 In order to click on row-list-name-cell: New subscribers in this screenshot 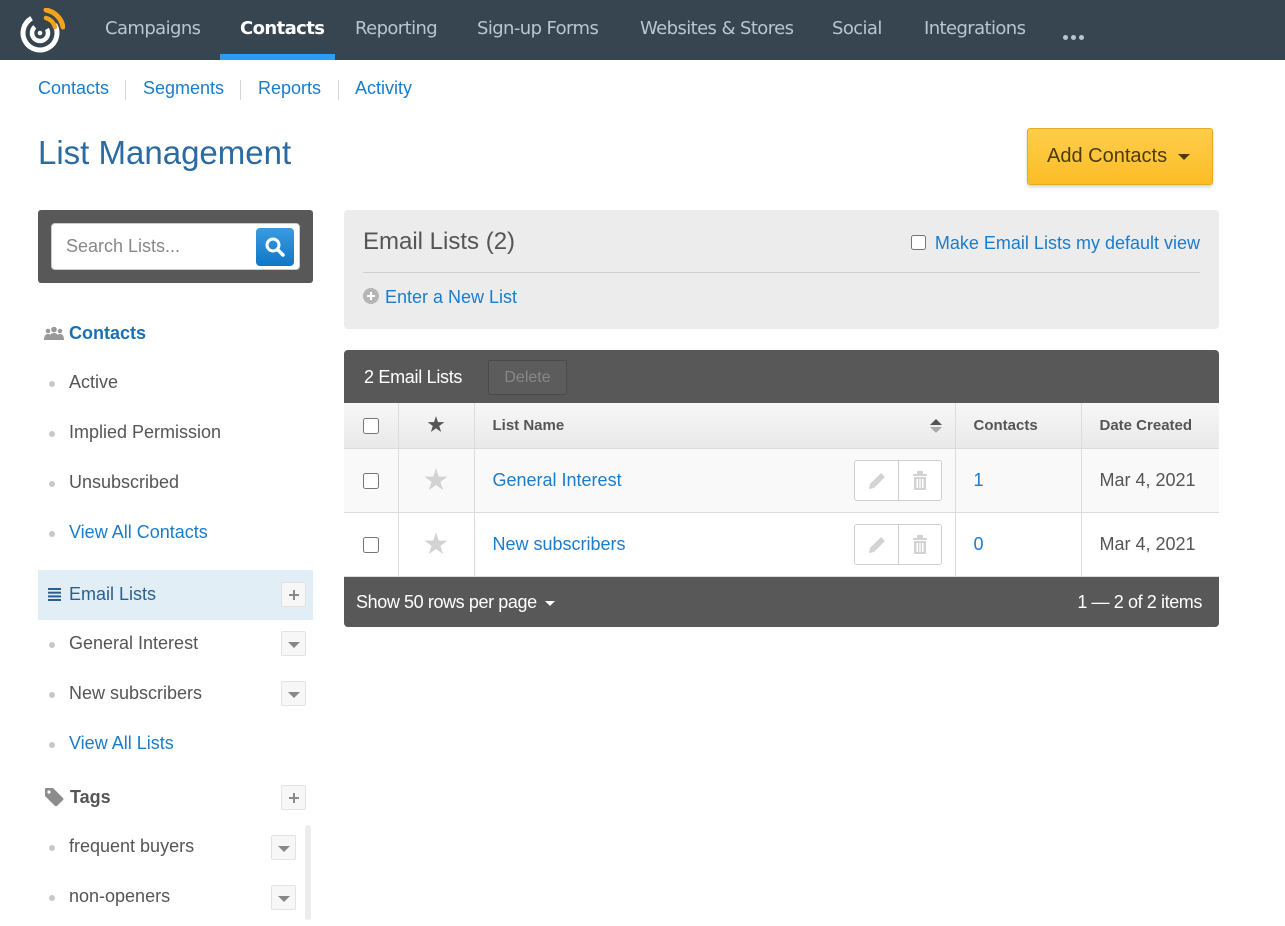, I will do `click(715, 544)`.